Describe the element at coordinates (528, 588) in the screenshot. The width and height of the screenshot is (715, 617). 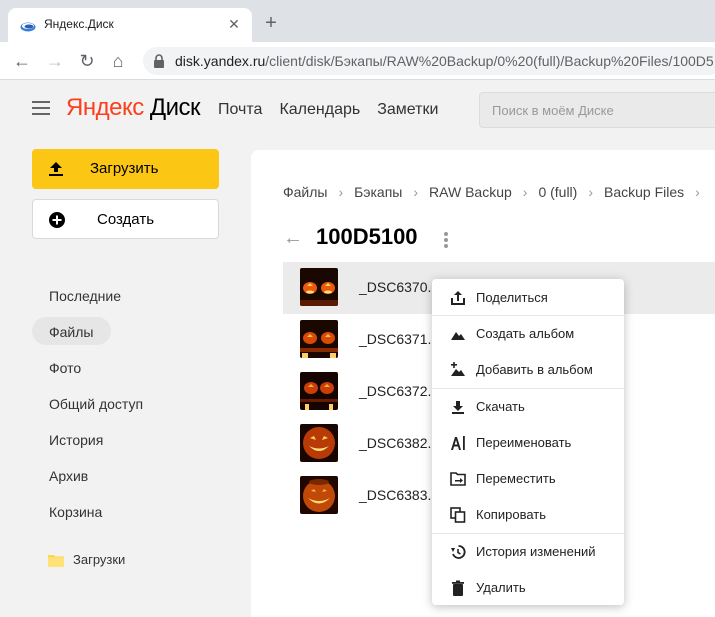
I see `menu-item-delete: Удалить` at that location.